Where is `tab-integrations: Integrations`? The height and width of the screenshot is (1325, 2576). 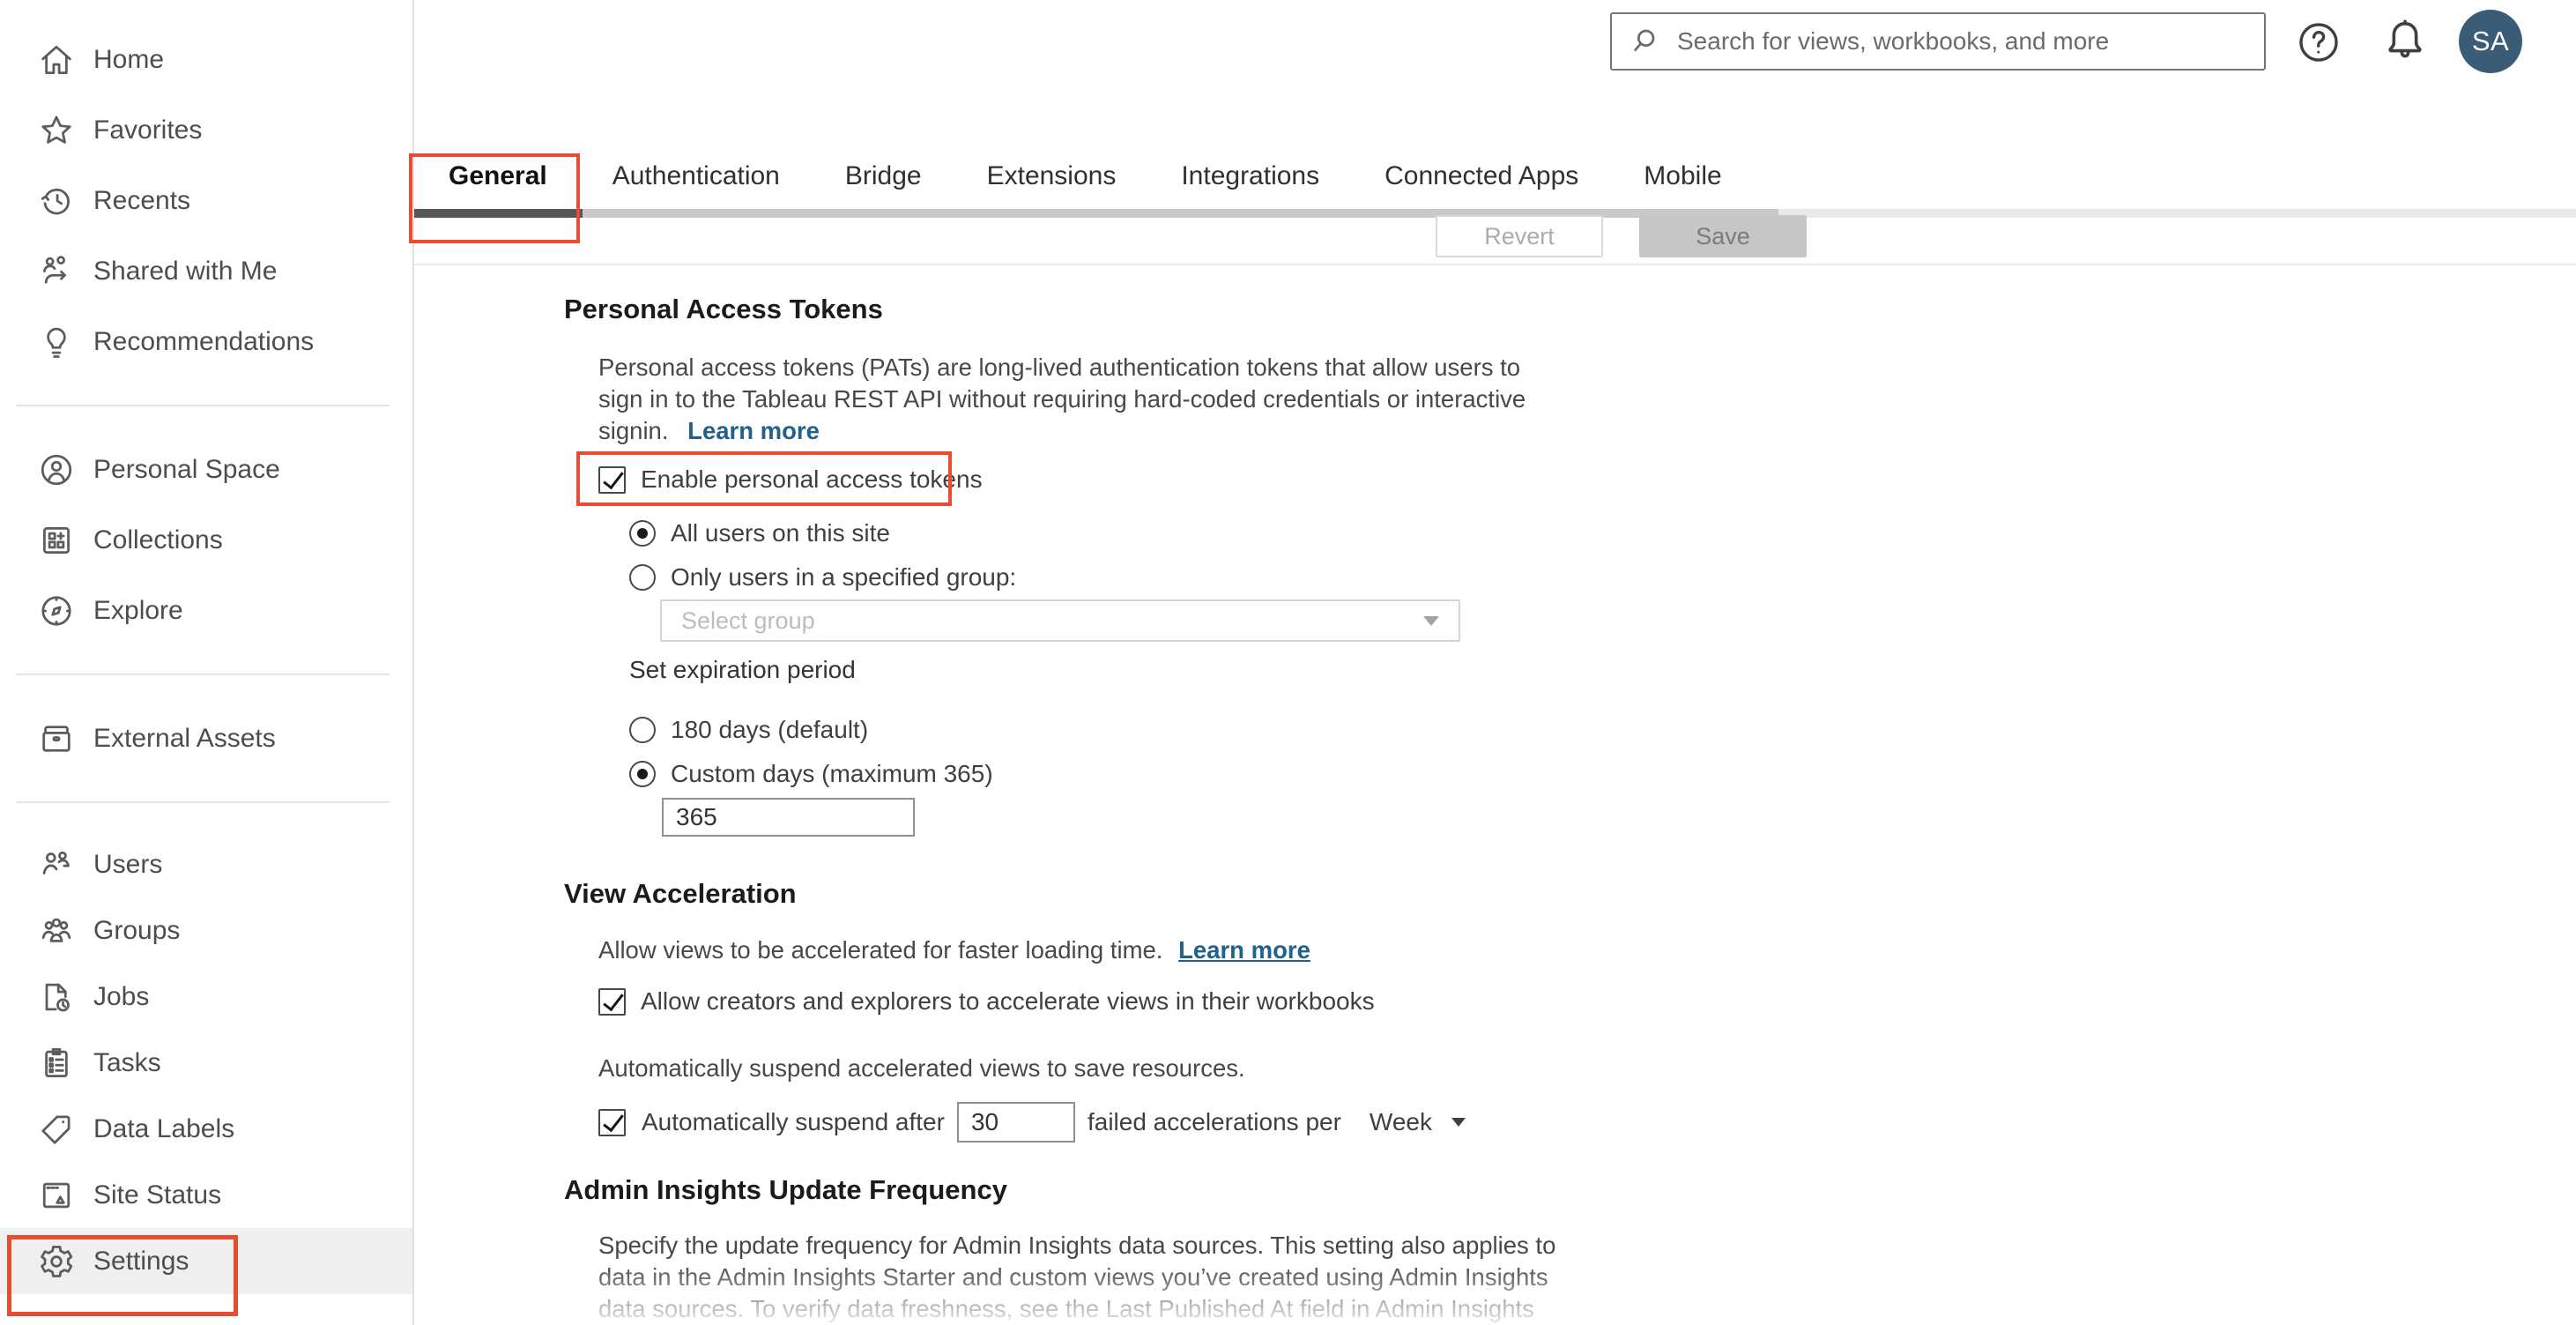 tab-integrations: Integrations is located at coordinates (1250, 176).